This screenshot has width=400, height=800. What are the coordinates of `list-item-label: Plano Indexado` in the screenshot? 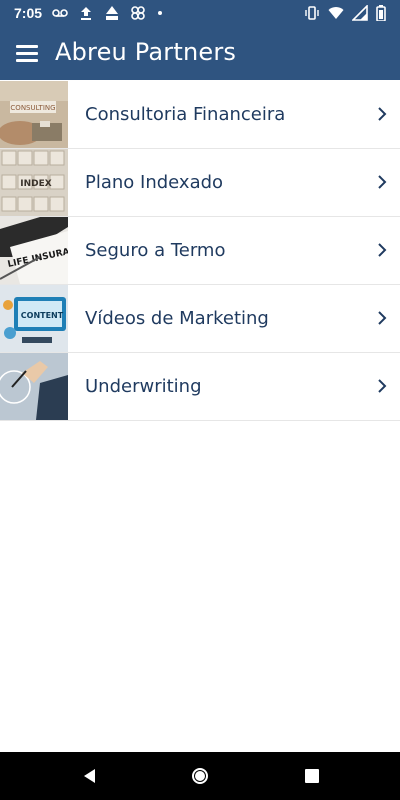 It's located at (154, 182).